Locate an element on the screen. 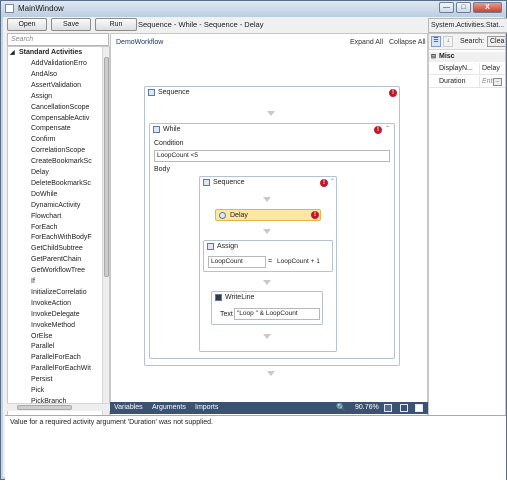 The width and height of the screenshot is (507, 493). toolbox-item: AddValidationErro is located at coordinates (67, 64).